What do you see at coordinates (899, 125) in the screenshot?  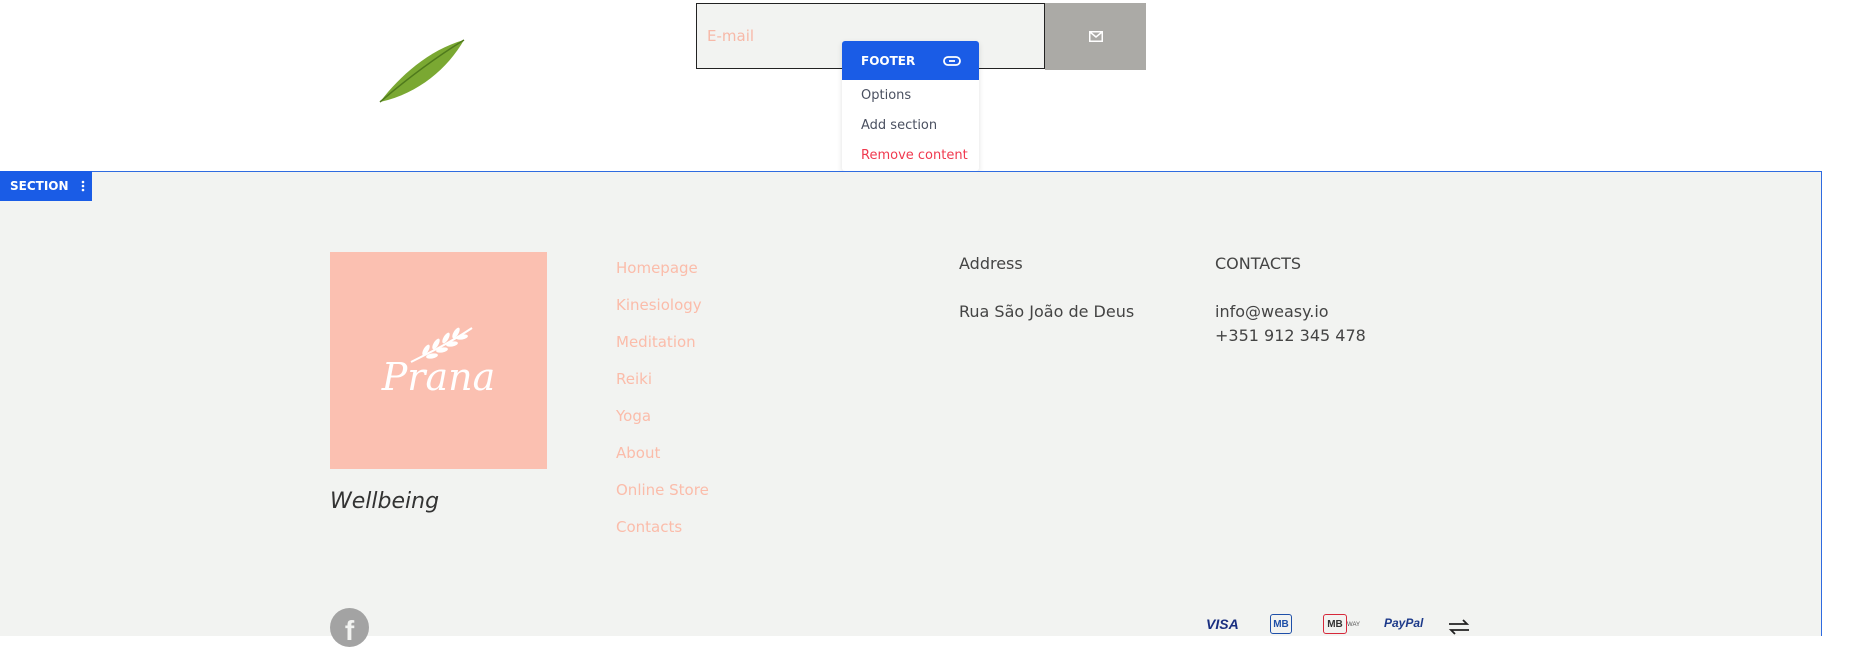 I see `menu-item-add-section: Add section` at bounding box center [899, 125].